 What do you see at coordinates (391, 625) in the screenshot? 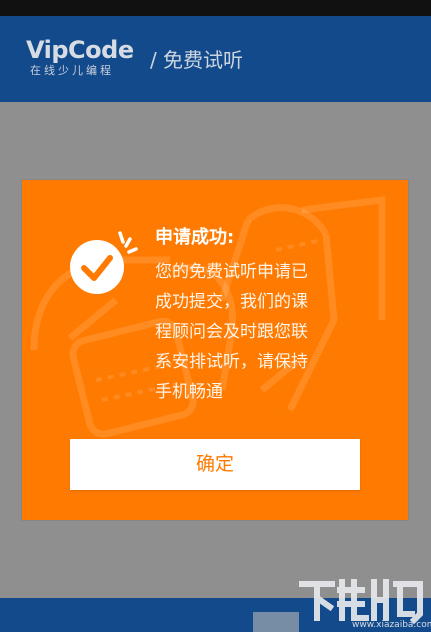
I see `site-url-watermark: www.xiazaiba.com` at bounding box center [391, 625].